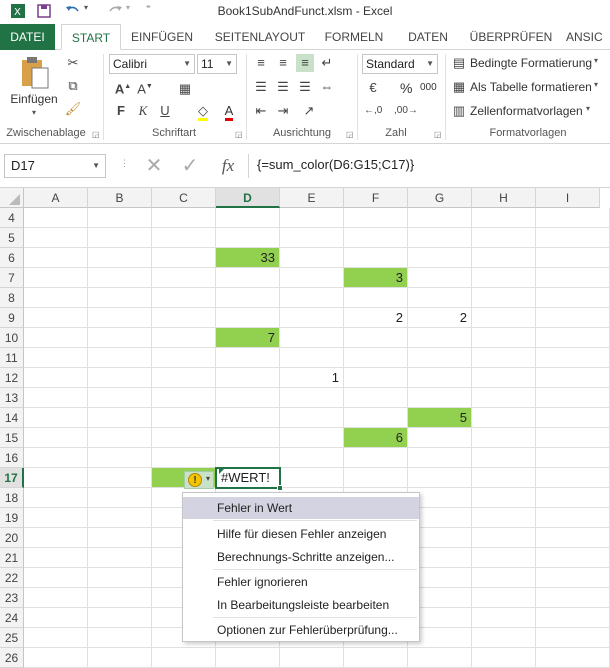 The width and height of the screenshot is (610, 668). Describe the element at coordinates (429, 166) in the screenshot. I see `formula-input: {=sum_color(D6:G15;C17)}` at that location.